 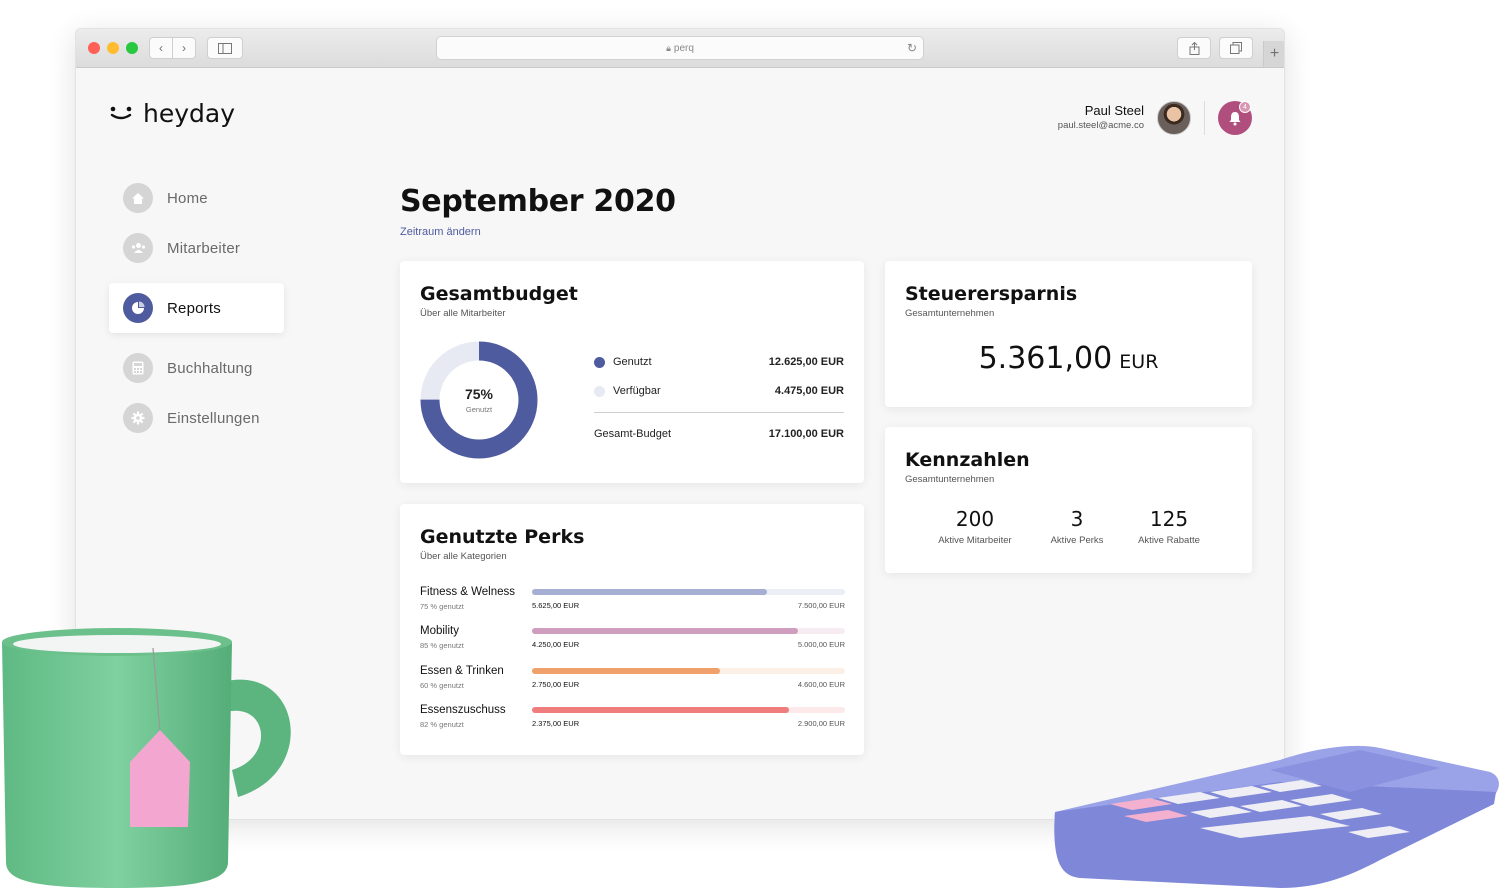 What do you see at coordinates (463, 556) in the screenshot?
I see `perks-subtitle: Über alle Kategorien` at bounding box center [463, 556].